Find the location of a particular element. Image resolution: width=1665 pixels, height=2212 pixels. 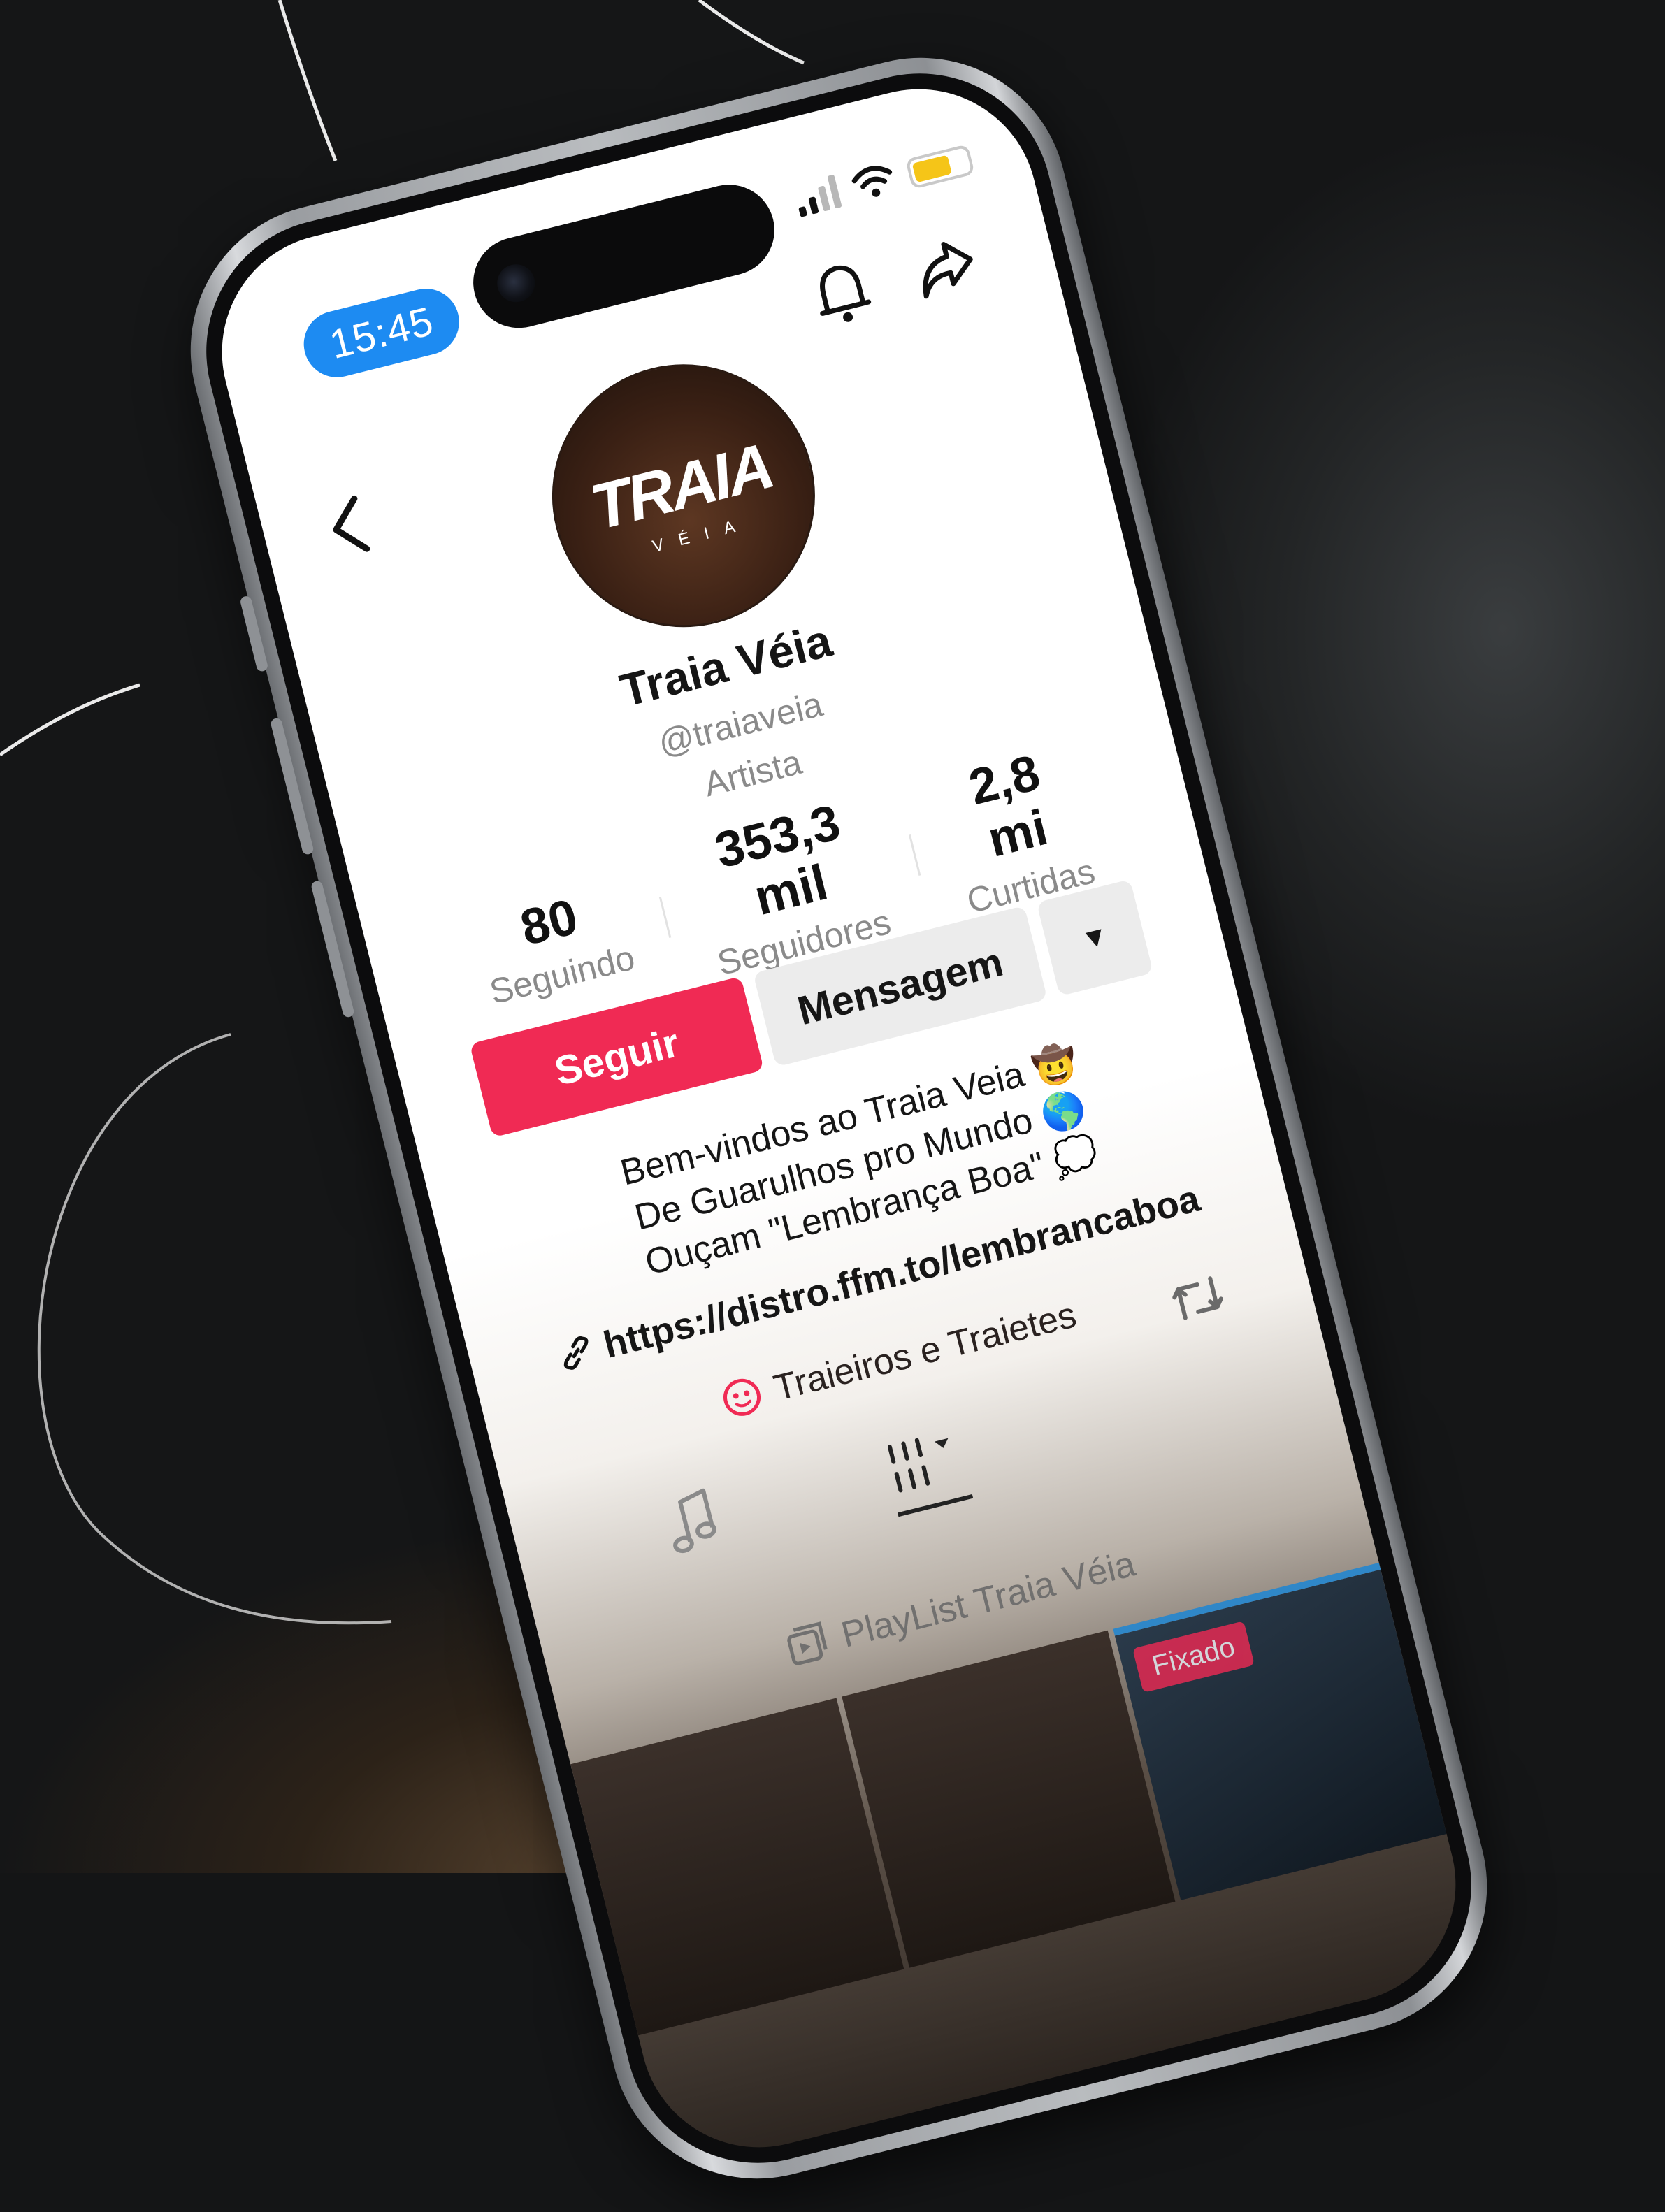

status-icons is located at coordinates (884, 178).